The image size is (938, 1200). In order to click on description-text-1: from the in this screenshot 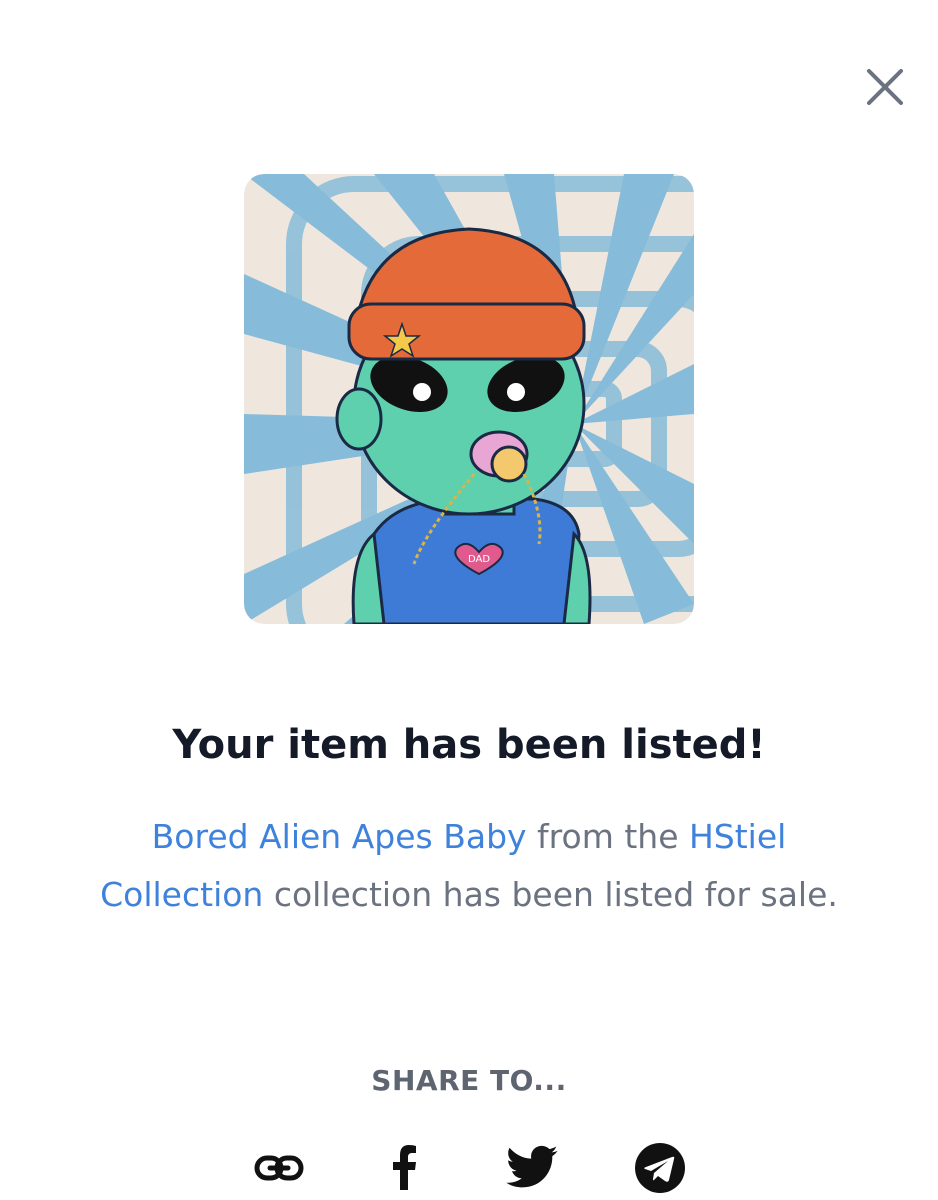, I will do `click(607, 836)`.